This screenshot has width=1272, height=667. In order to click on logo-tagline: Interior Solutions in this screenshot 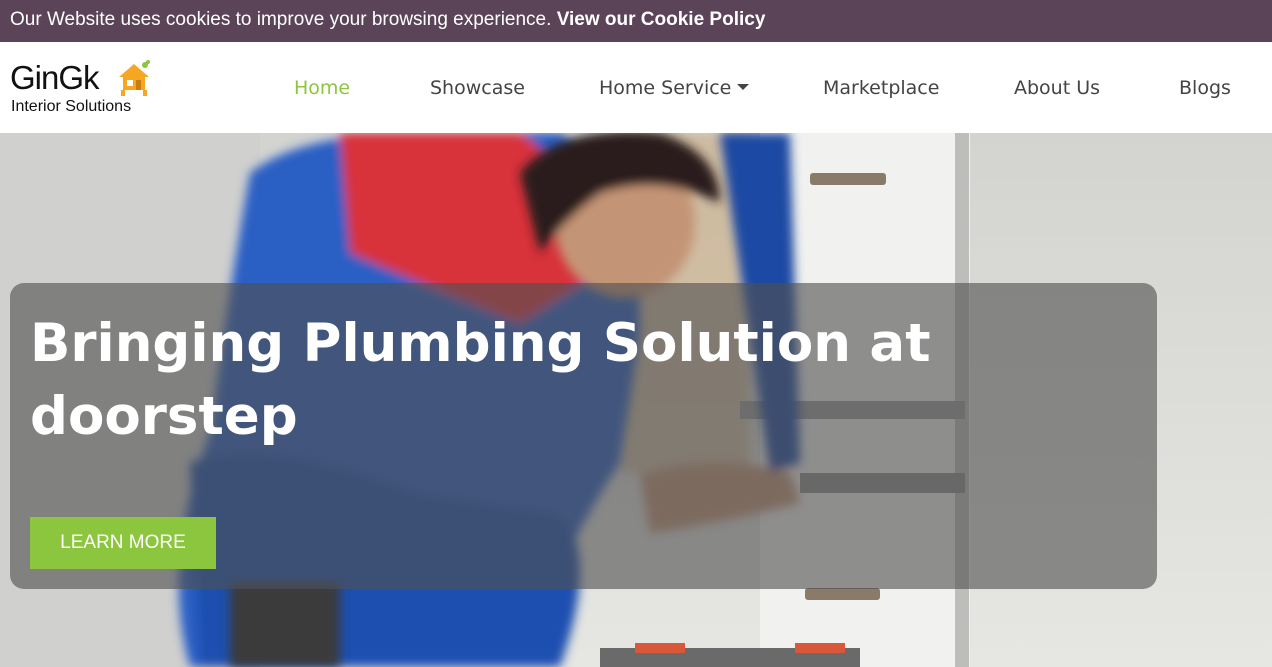, I will do `click(71, 106)`.